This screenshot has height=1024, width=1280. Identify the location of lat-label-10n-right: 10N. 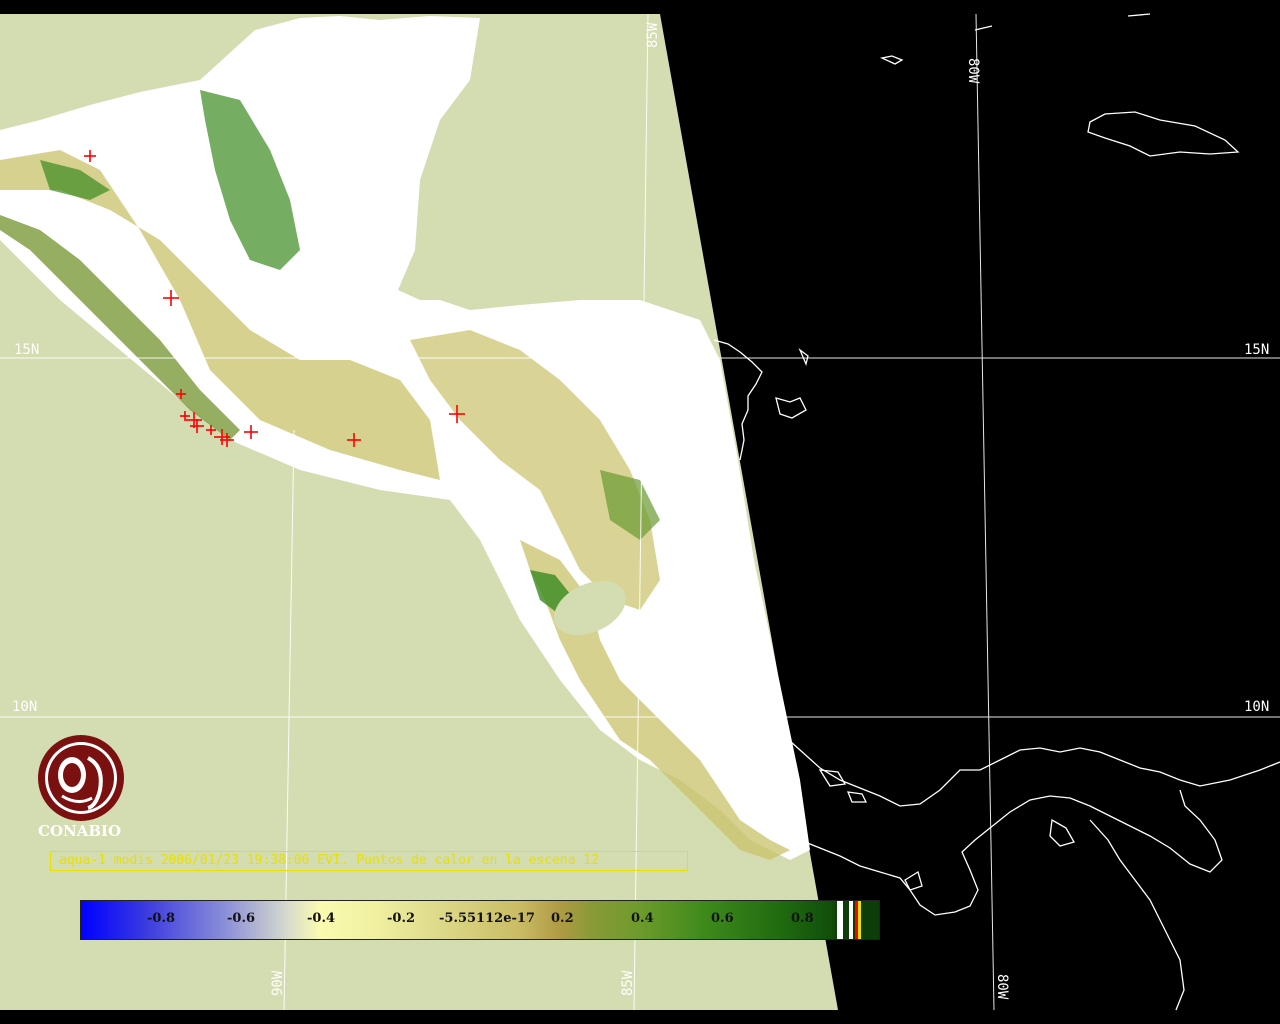
(1256, 707).